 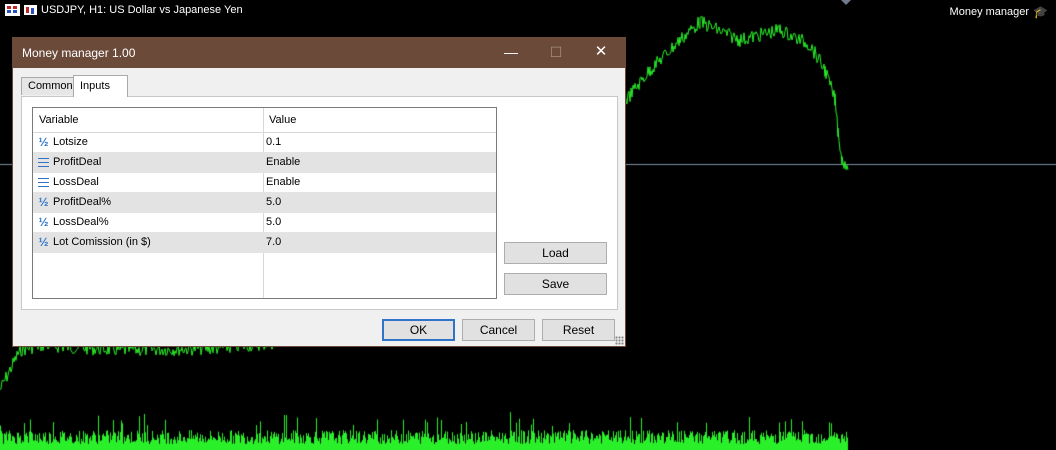 I want to click on close-button: ✕, so click(x=601, y=53).